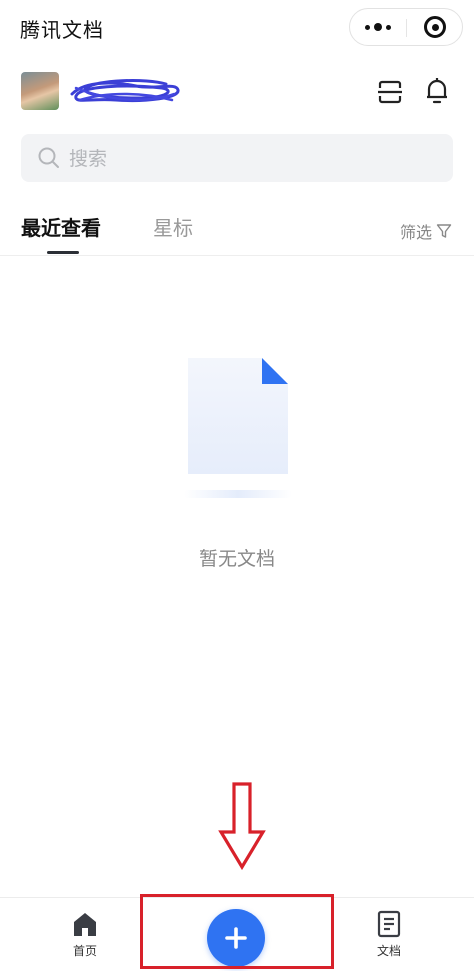 This screenshot has height=971, width=474. Describe the element at coordinates (242, 826) in the screenshot. I see `annotation-arrow-icon` at that location.